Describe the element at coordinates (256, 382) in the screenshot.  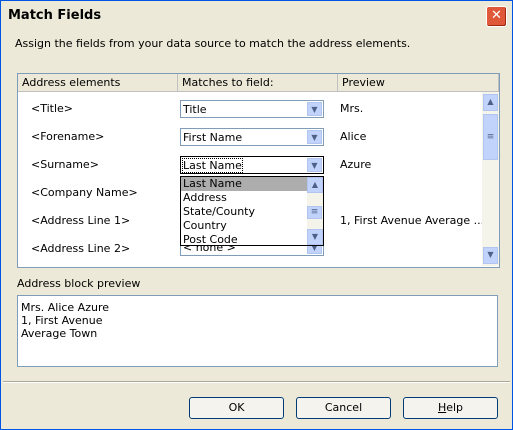
I see `divider` at that location.